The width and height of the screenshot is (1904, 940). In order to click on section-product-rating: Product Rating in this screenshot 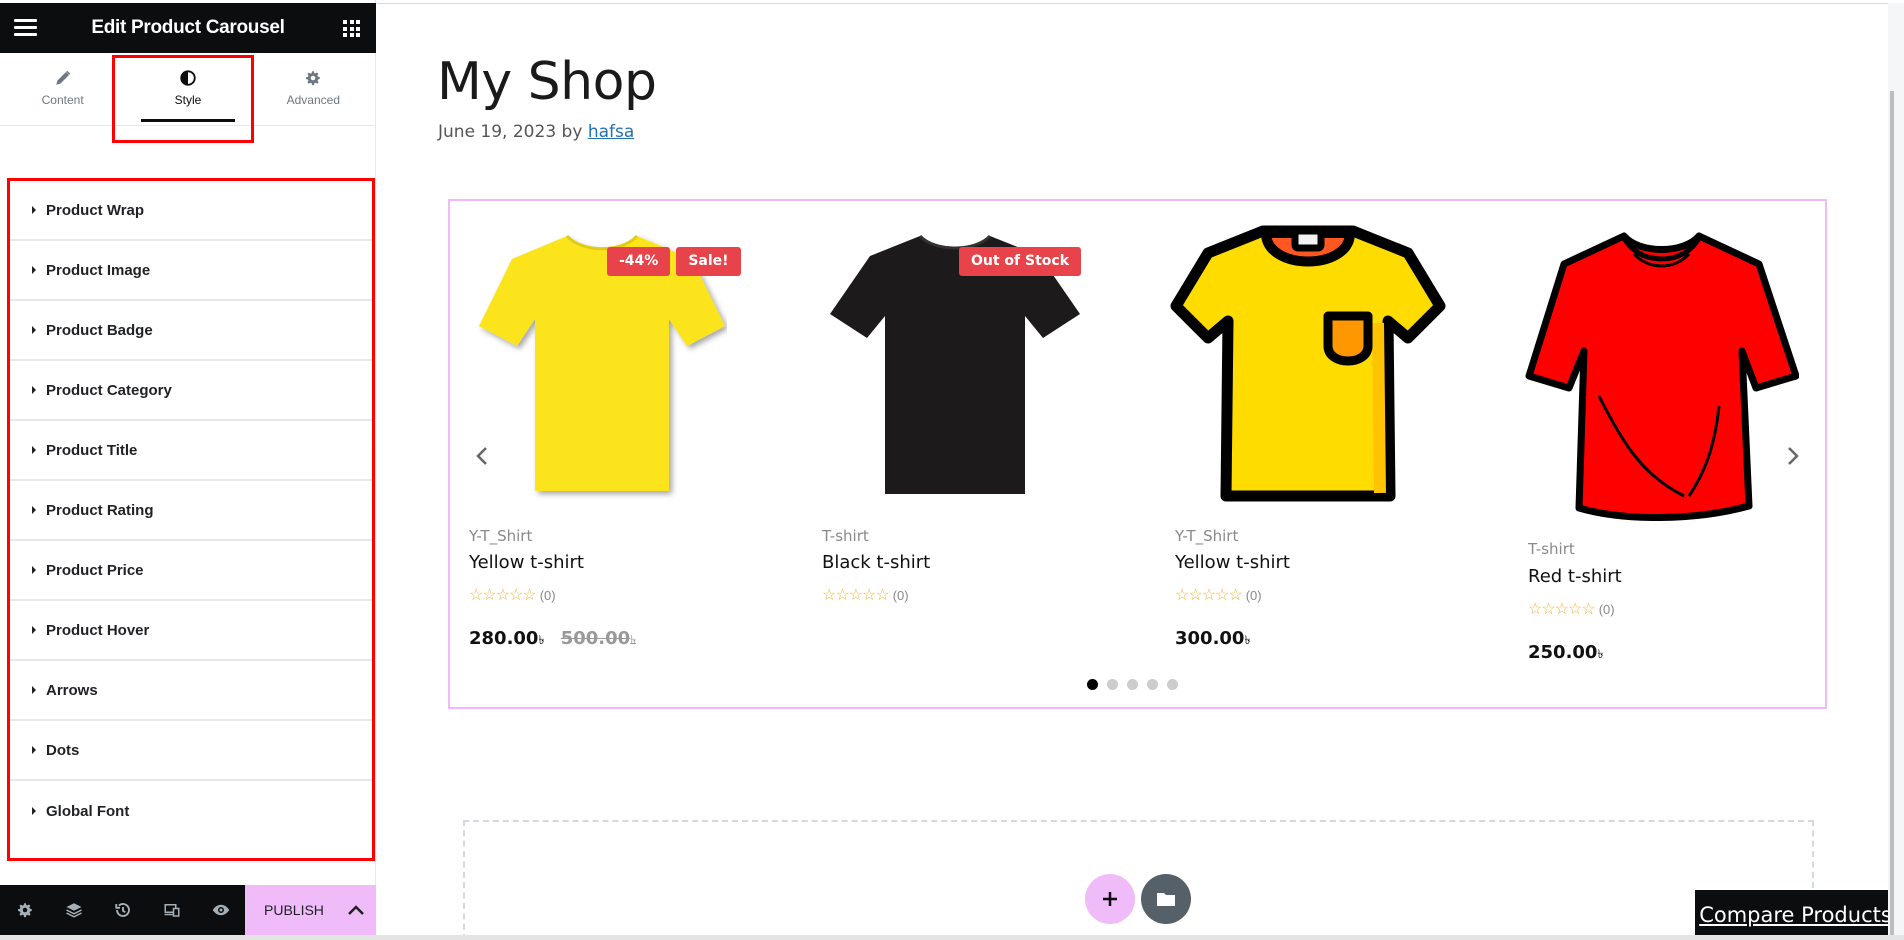, I will do `click(191, 511)`.